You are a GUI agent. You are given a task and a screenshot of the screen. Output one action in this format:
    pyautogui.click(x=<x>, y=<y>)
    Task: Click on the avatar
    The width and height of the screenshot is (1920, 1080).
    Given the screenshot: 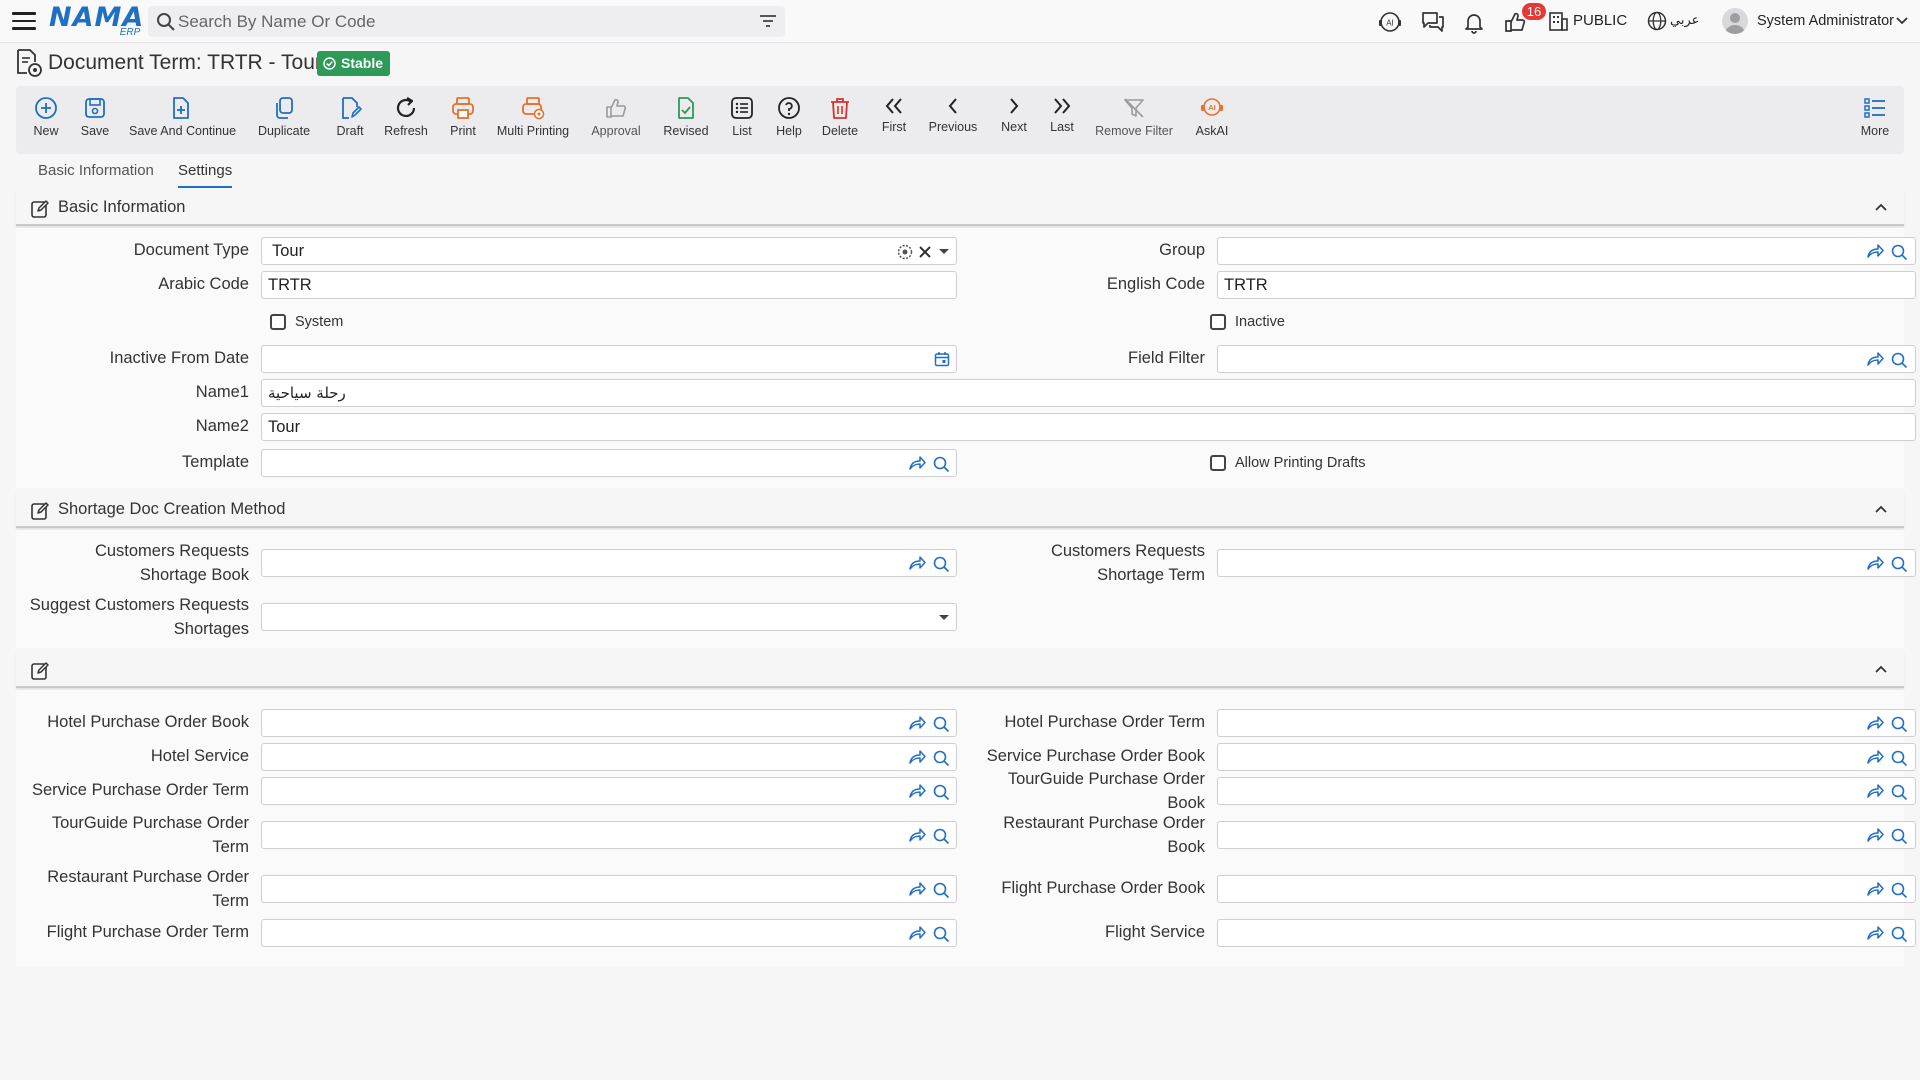 What is the action you would take?
    pyautogui.click(x=1735, y=21)
    